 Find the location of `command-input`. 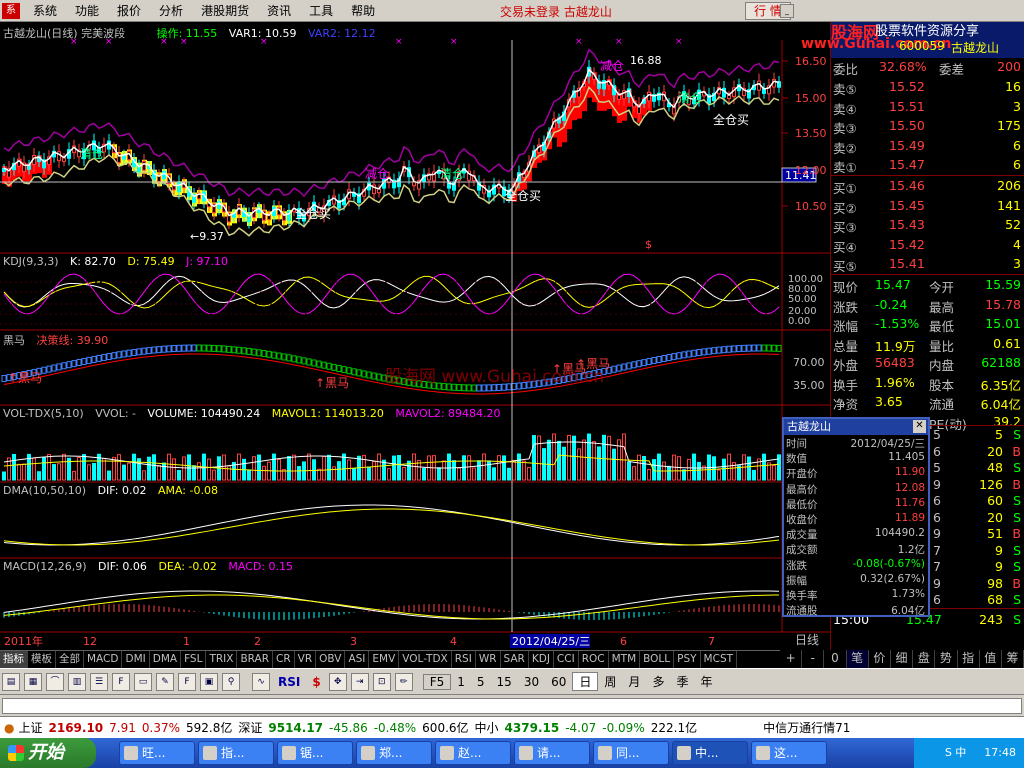

command-input is located at coordinates (512, 706).